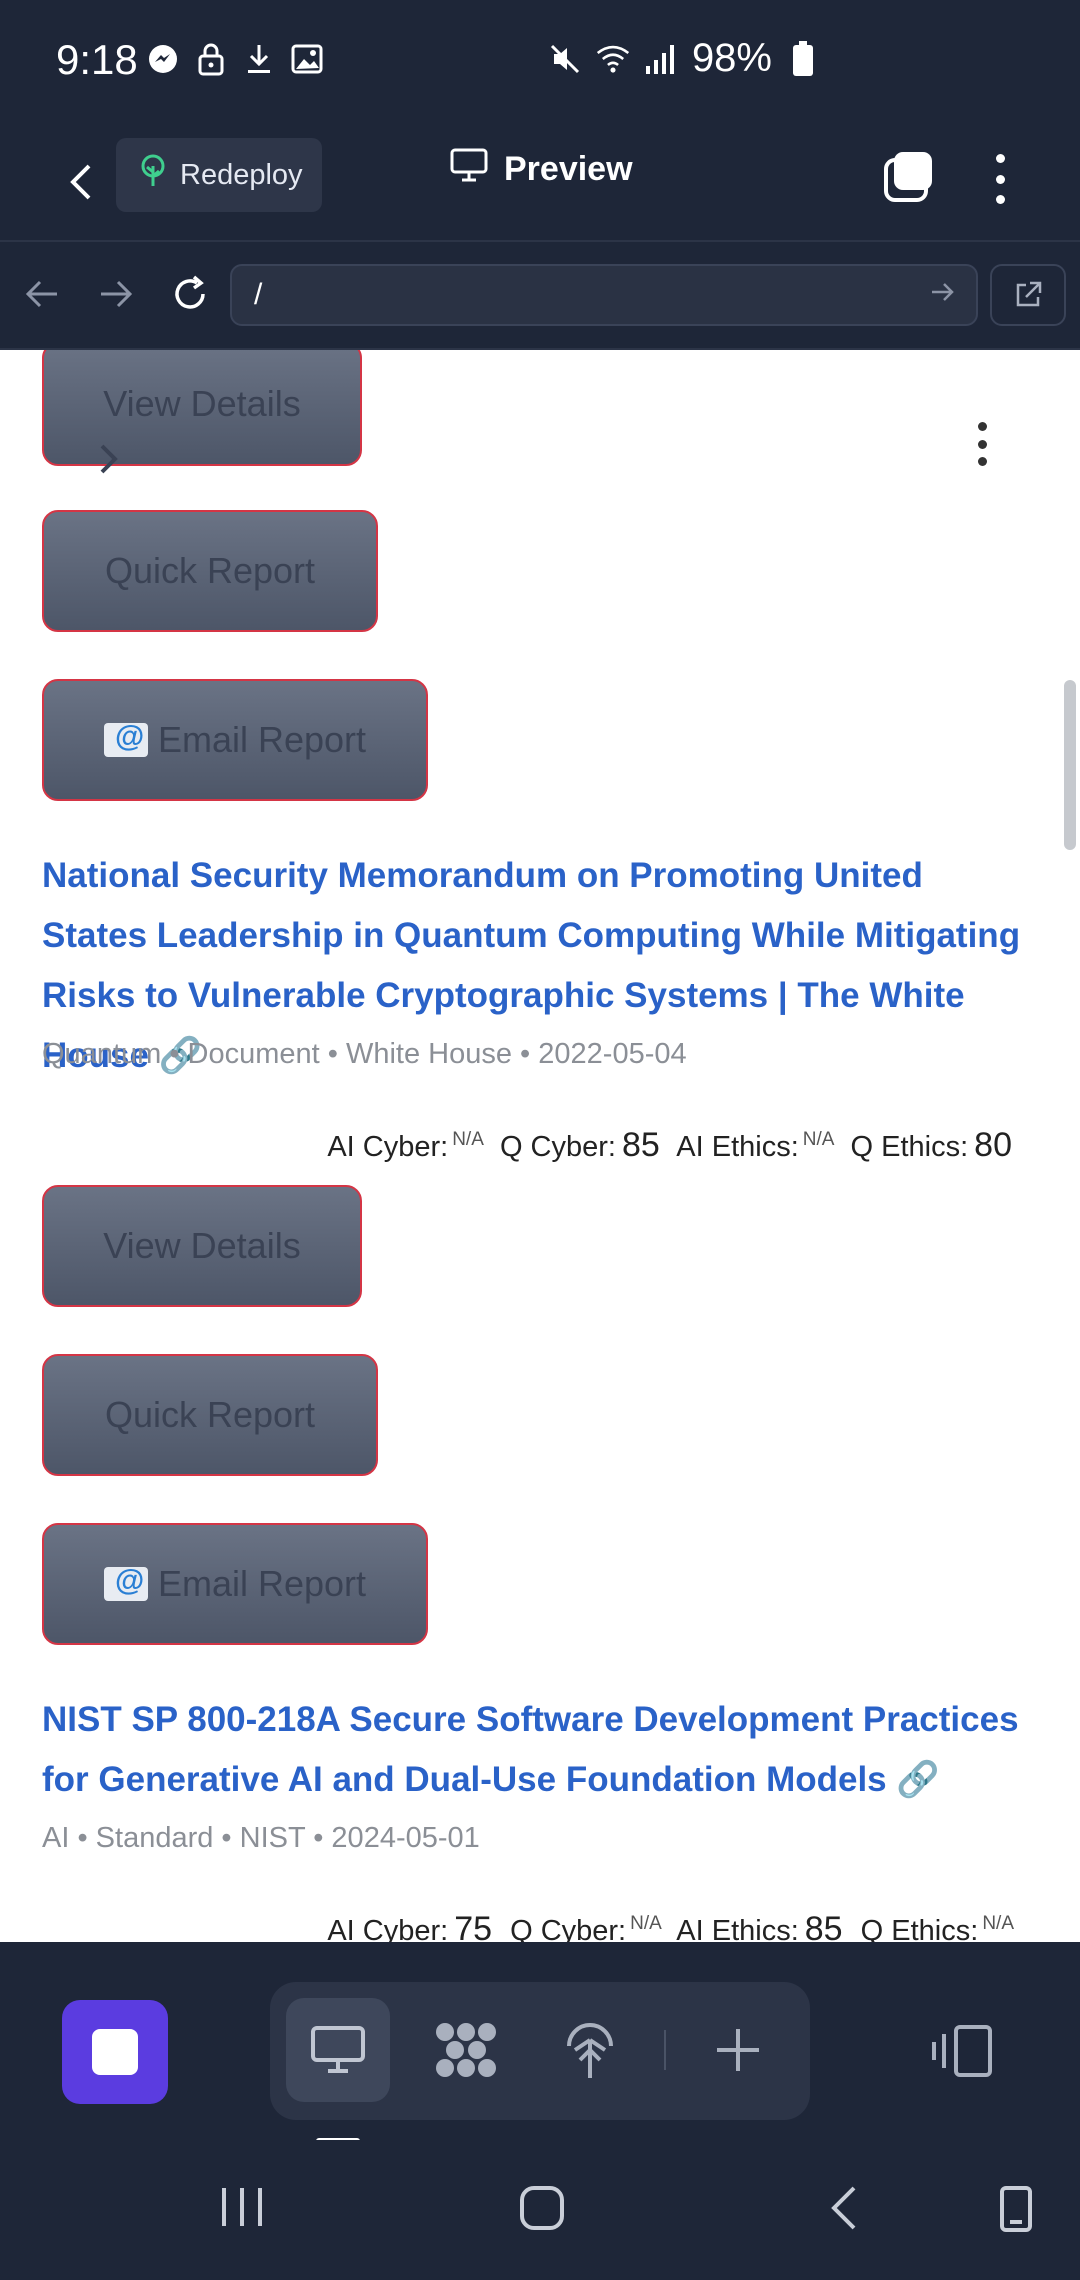  I want to click on open-external-button, so click(1028, 295).